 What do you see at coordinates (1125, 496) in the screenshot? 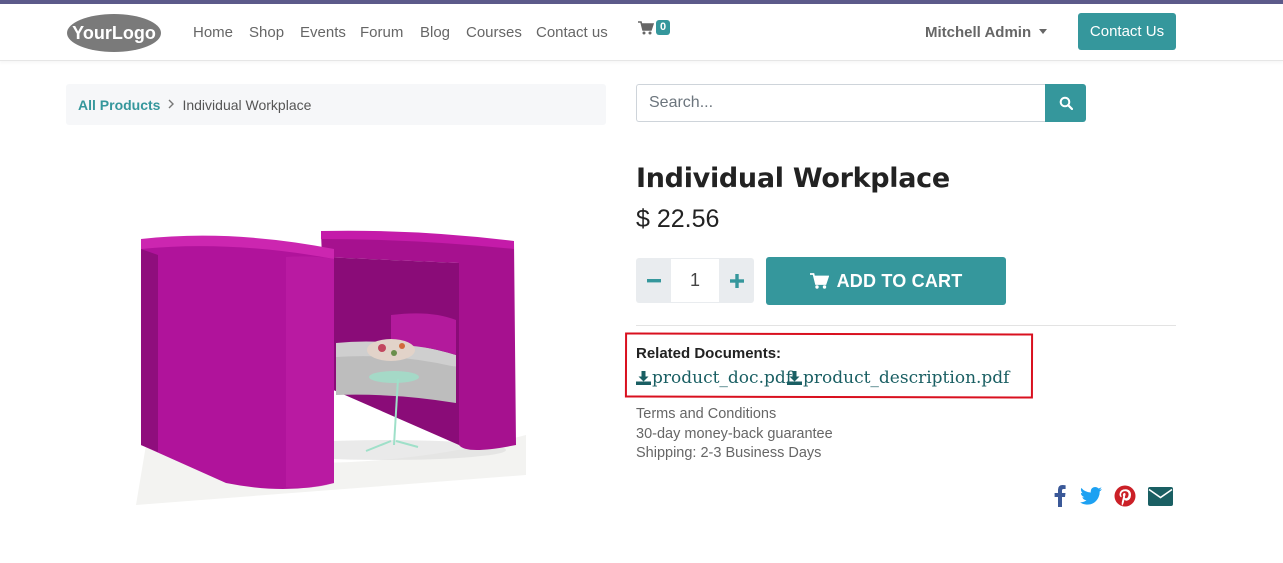
I see `pinterest-icon` at bounding box center [1125, 496].